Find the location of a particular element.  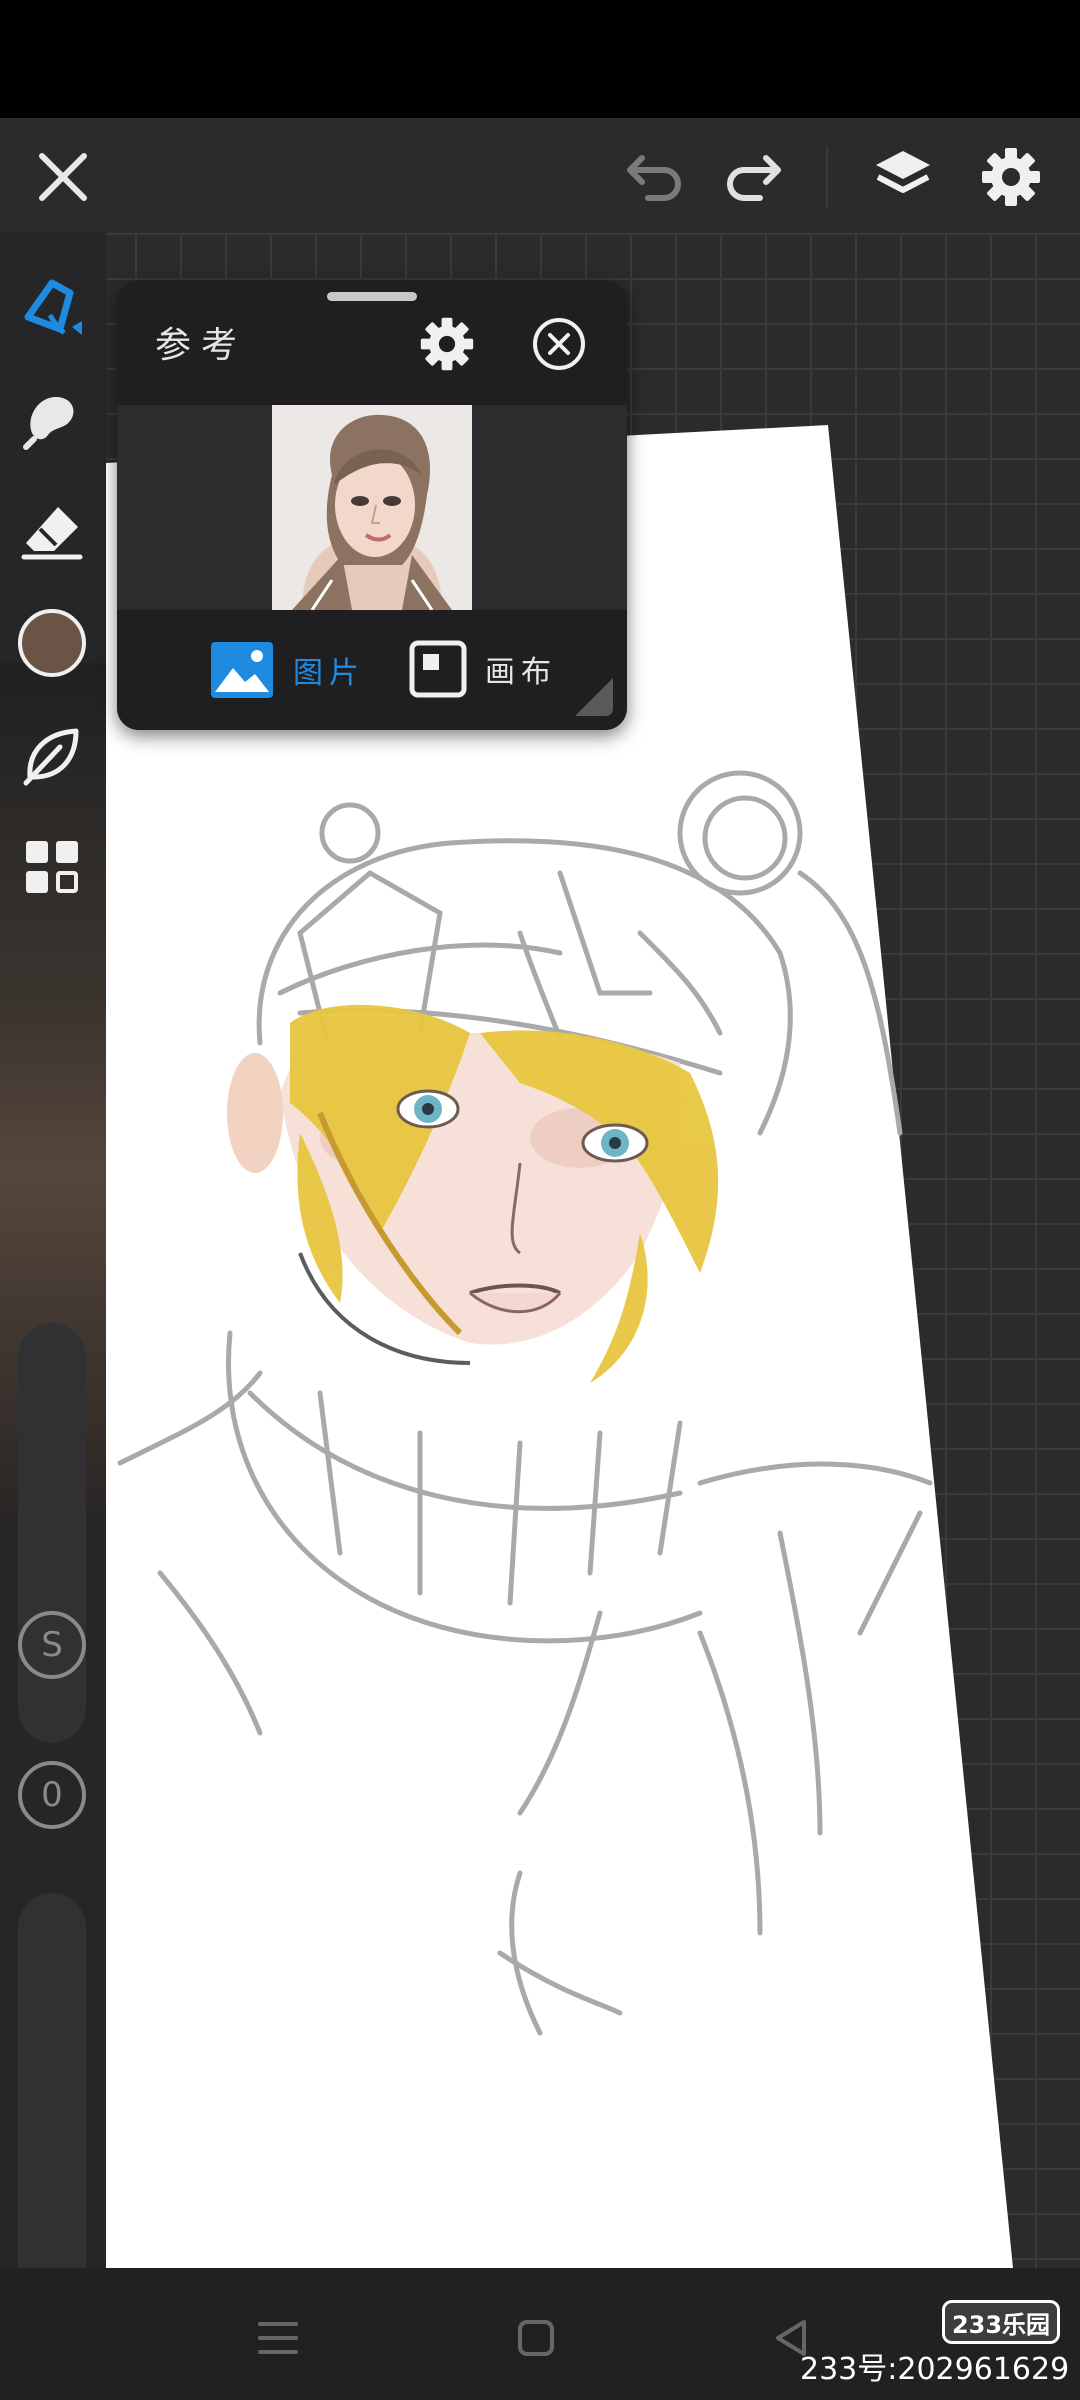

canvas-icon is located at coordinates (438, 669).